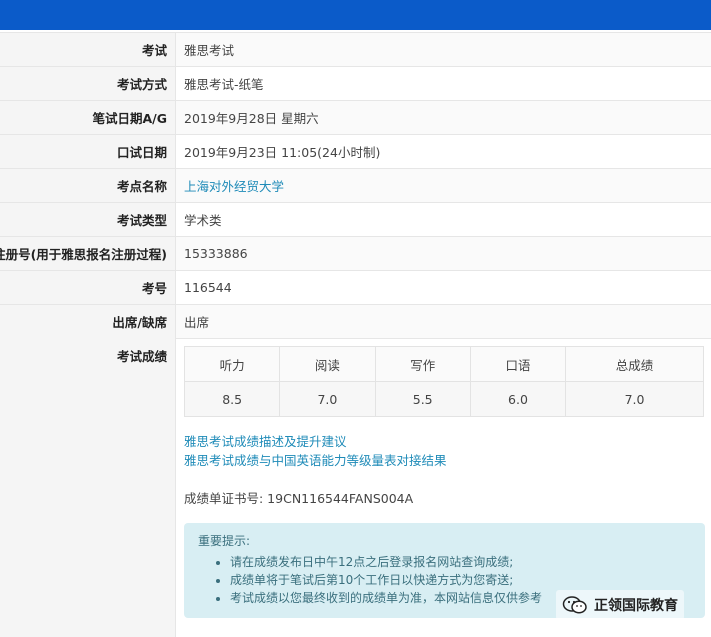 This screenshot has height=637, width=711. Describe the element at coordinates (443, 287) in the screenshot. I see `candidate-number-value: 116544` at that location.